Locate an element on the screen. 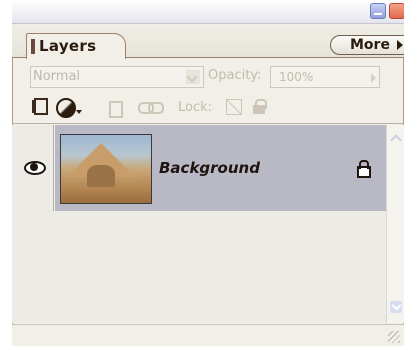  blend-mode-select: Normal is located at coordinates (117, 77).